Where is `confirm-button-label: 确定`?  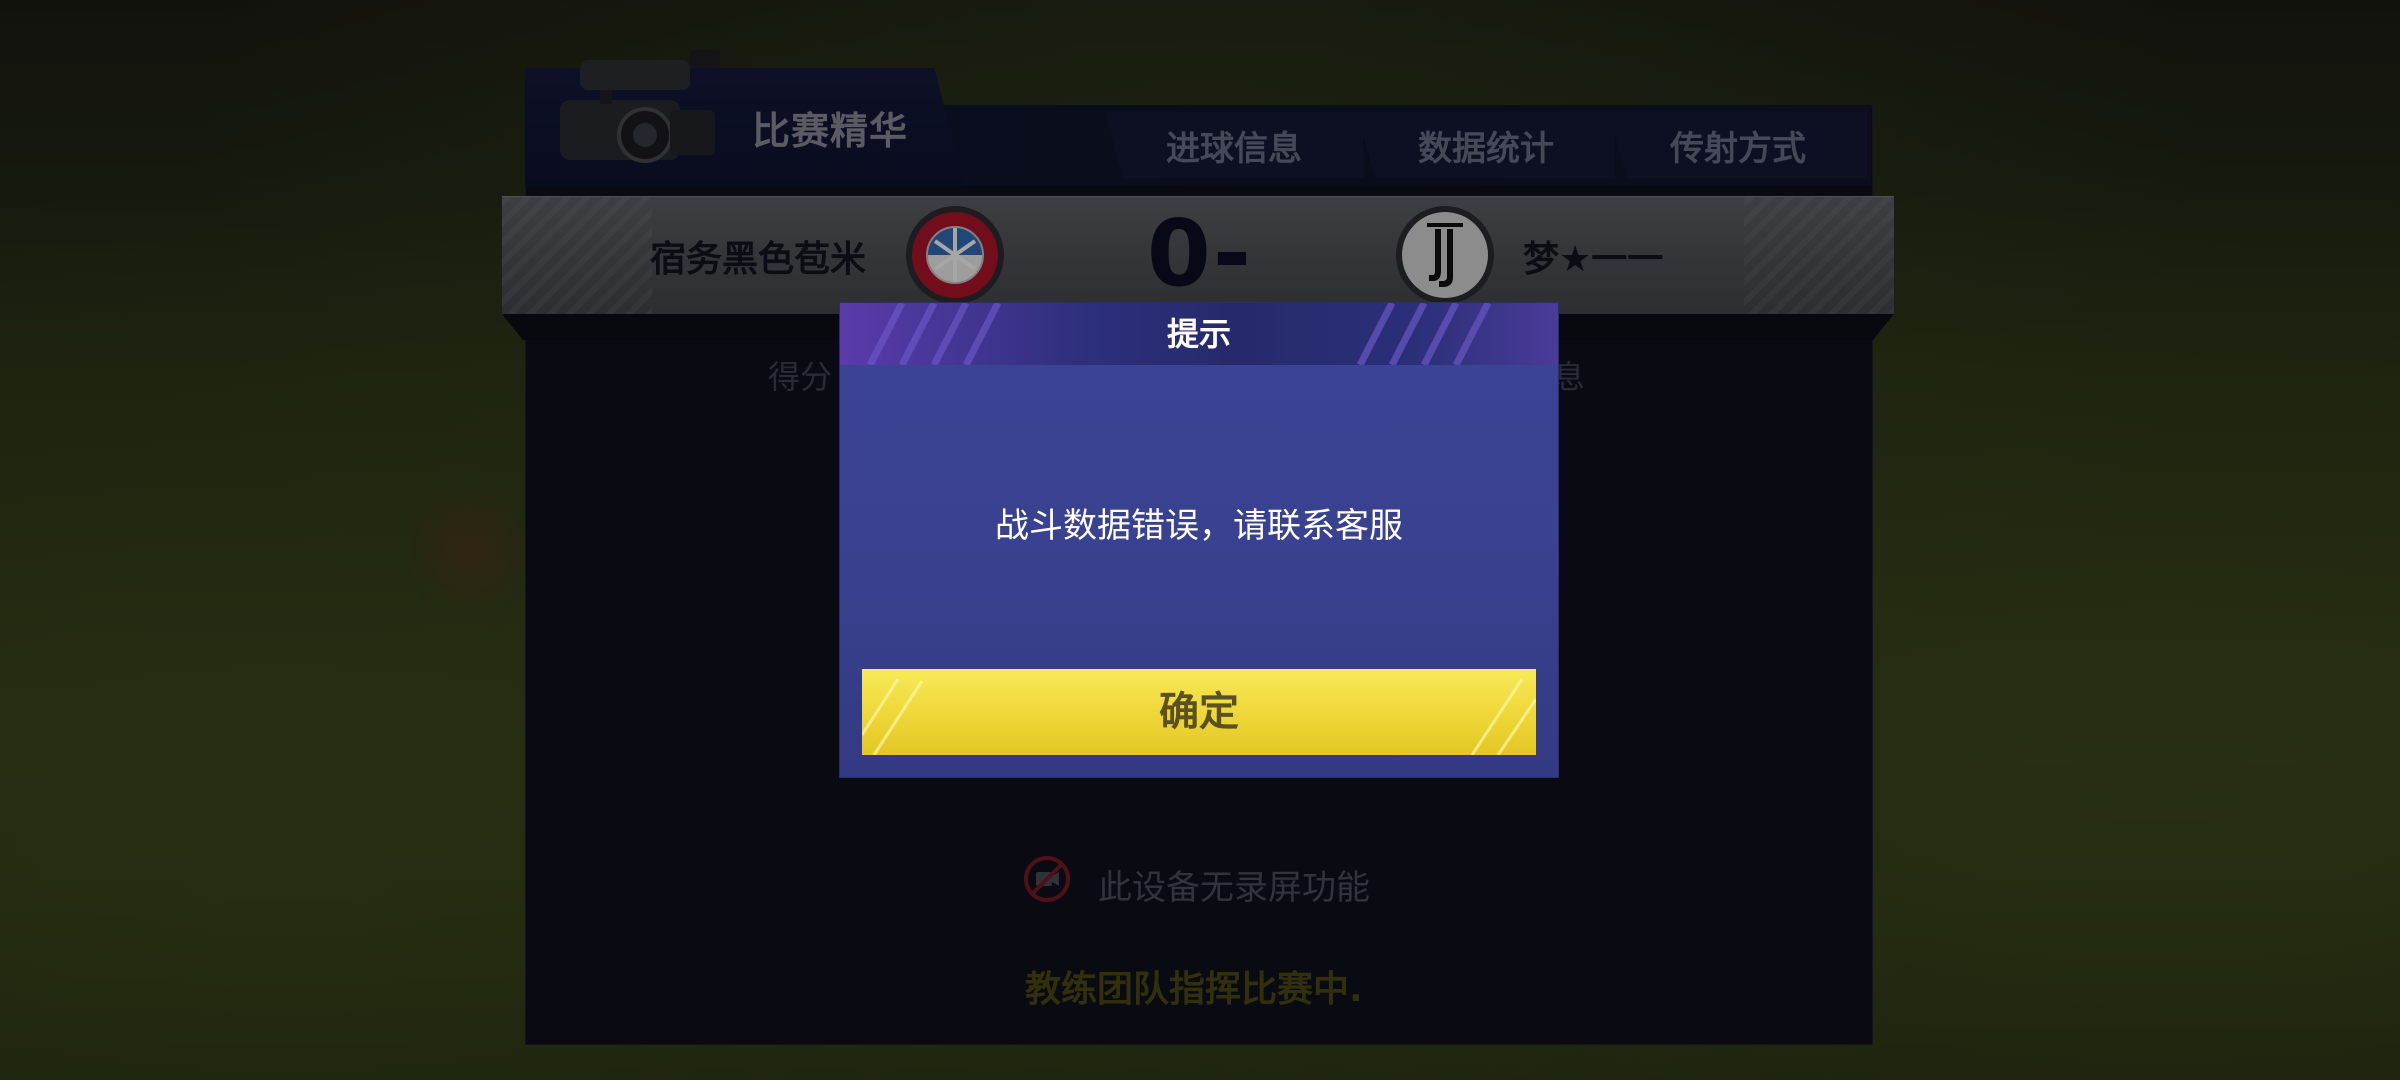 confirm-button-label: 确定 is located at coordinates (1199, 712).